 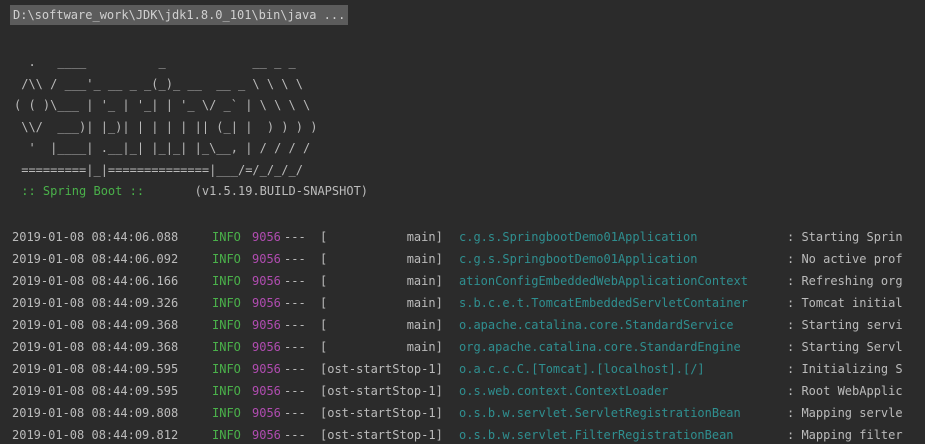 What do you see at coordinates (155, 62) in the screenshot?
I see `banner-line: . ____ _ __ _ _` at bounding box center [155, 62].